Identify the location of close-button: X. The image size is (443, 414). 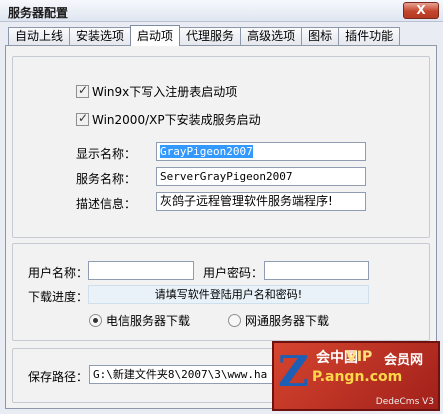
(421, 10).